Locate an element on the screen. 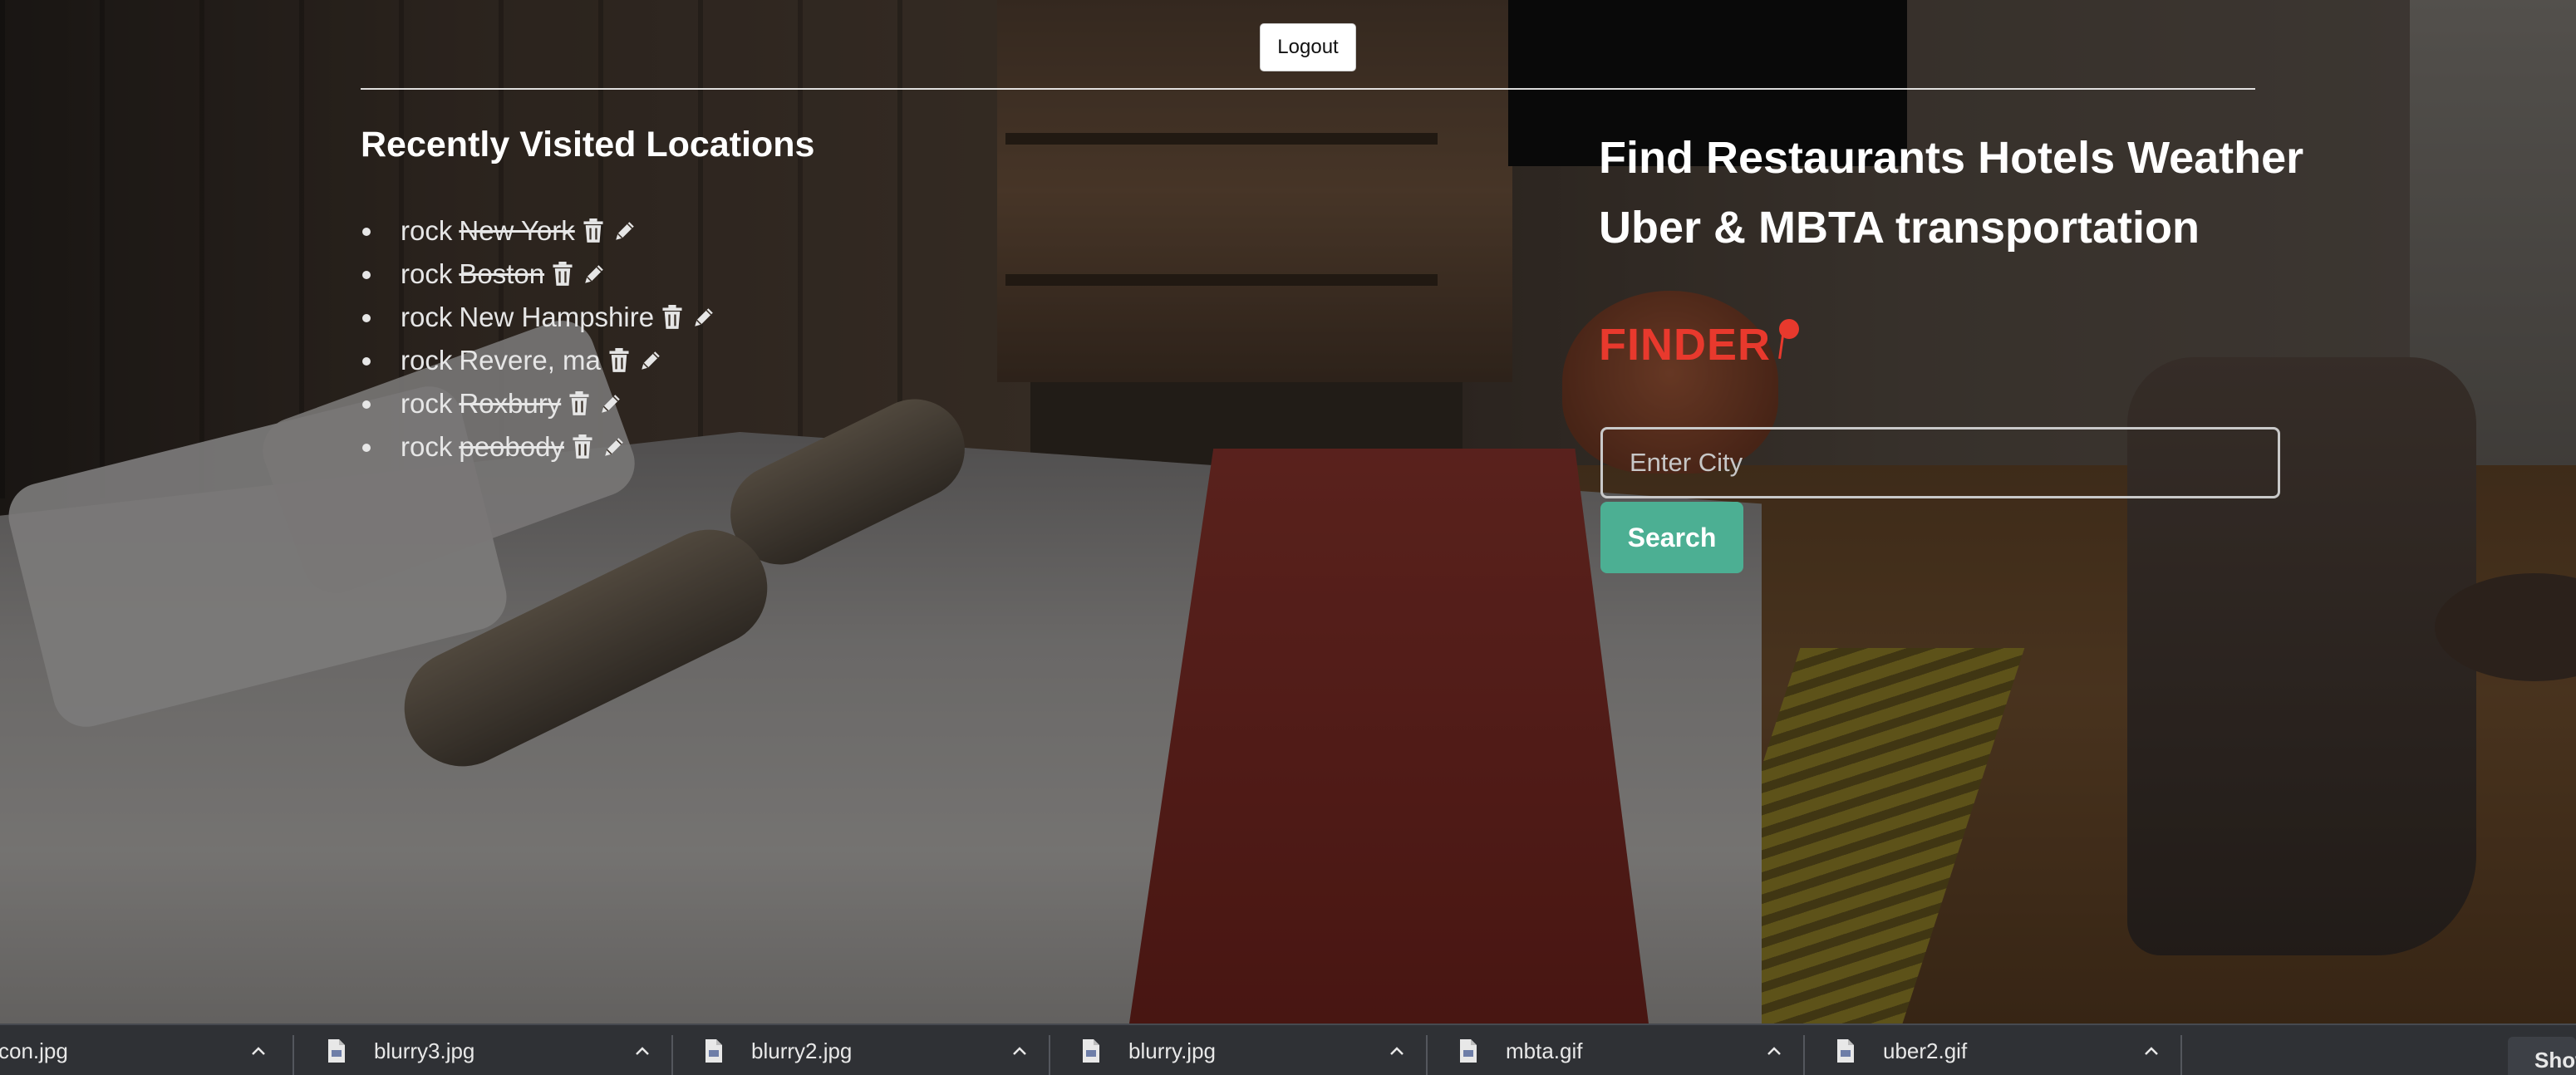  location-name: Revere, ma is located at coordinates (530, 361).